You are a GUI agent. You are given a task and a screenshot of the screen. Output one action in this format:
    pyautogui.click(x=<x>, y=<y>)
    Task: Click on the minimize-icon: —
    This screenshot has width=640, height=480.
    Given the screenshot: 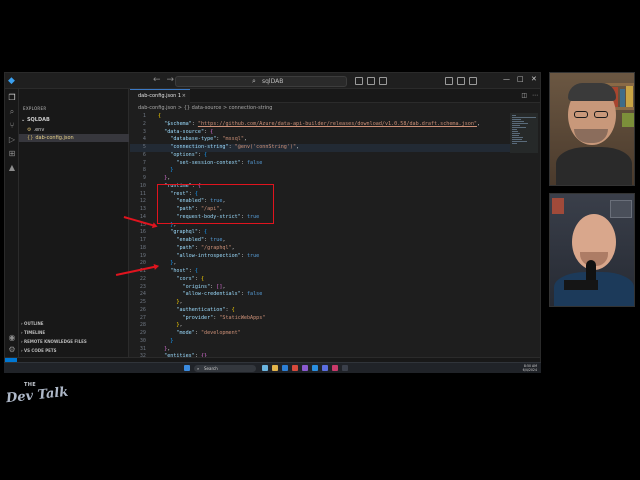 What is the action you would take?
    pyautogui.click(x=506, y=79)
    